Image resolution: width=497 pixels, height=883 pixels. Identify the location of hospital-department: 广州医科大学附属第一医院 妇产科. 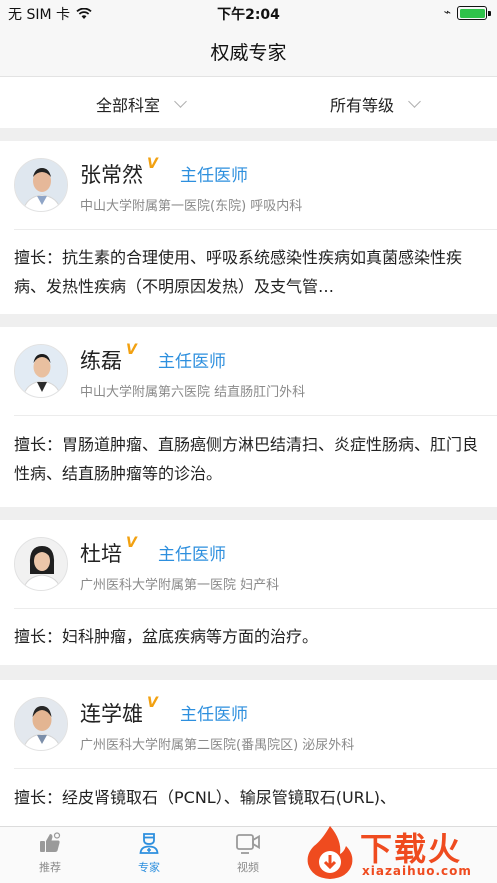
(180, 585).